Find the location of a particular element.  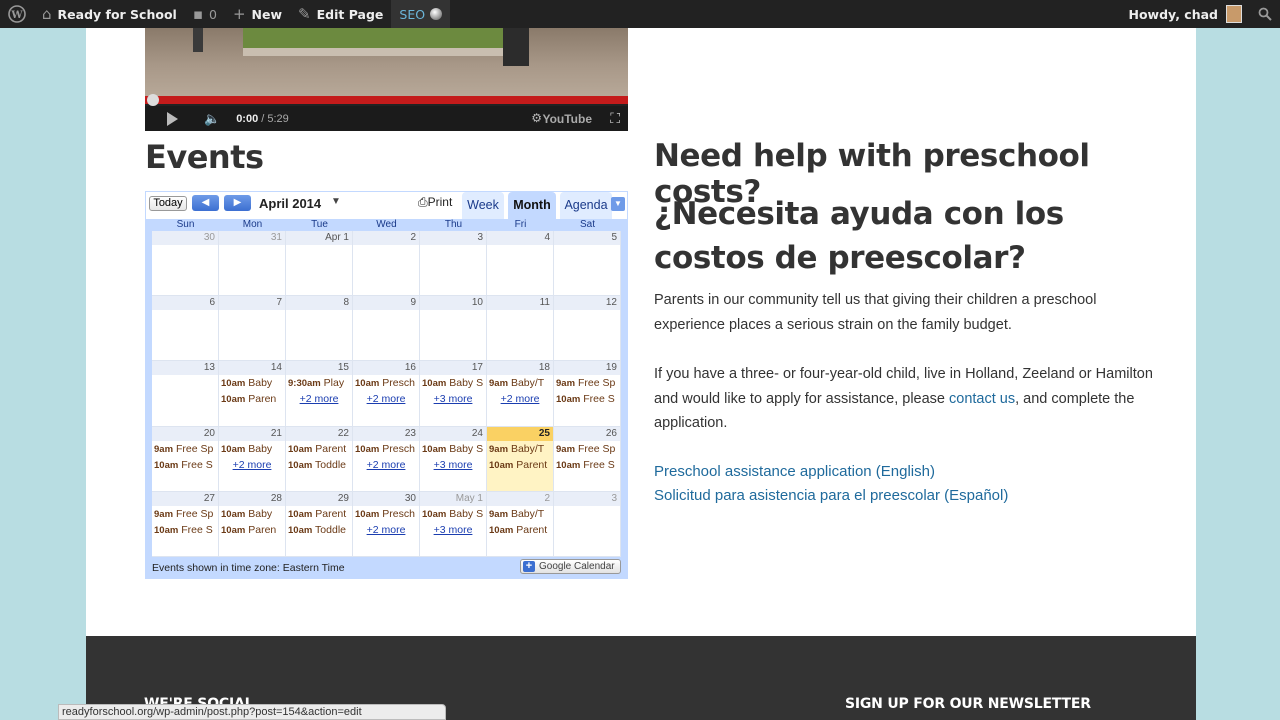

calendar-day-cell: 26 9am Free Sp 10am Free S is located at coordinates (587, 459).